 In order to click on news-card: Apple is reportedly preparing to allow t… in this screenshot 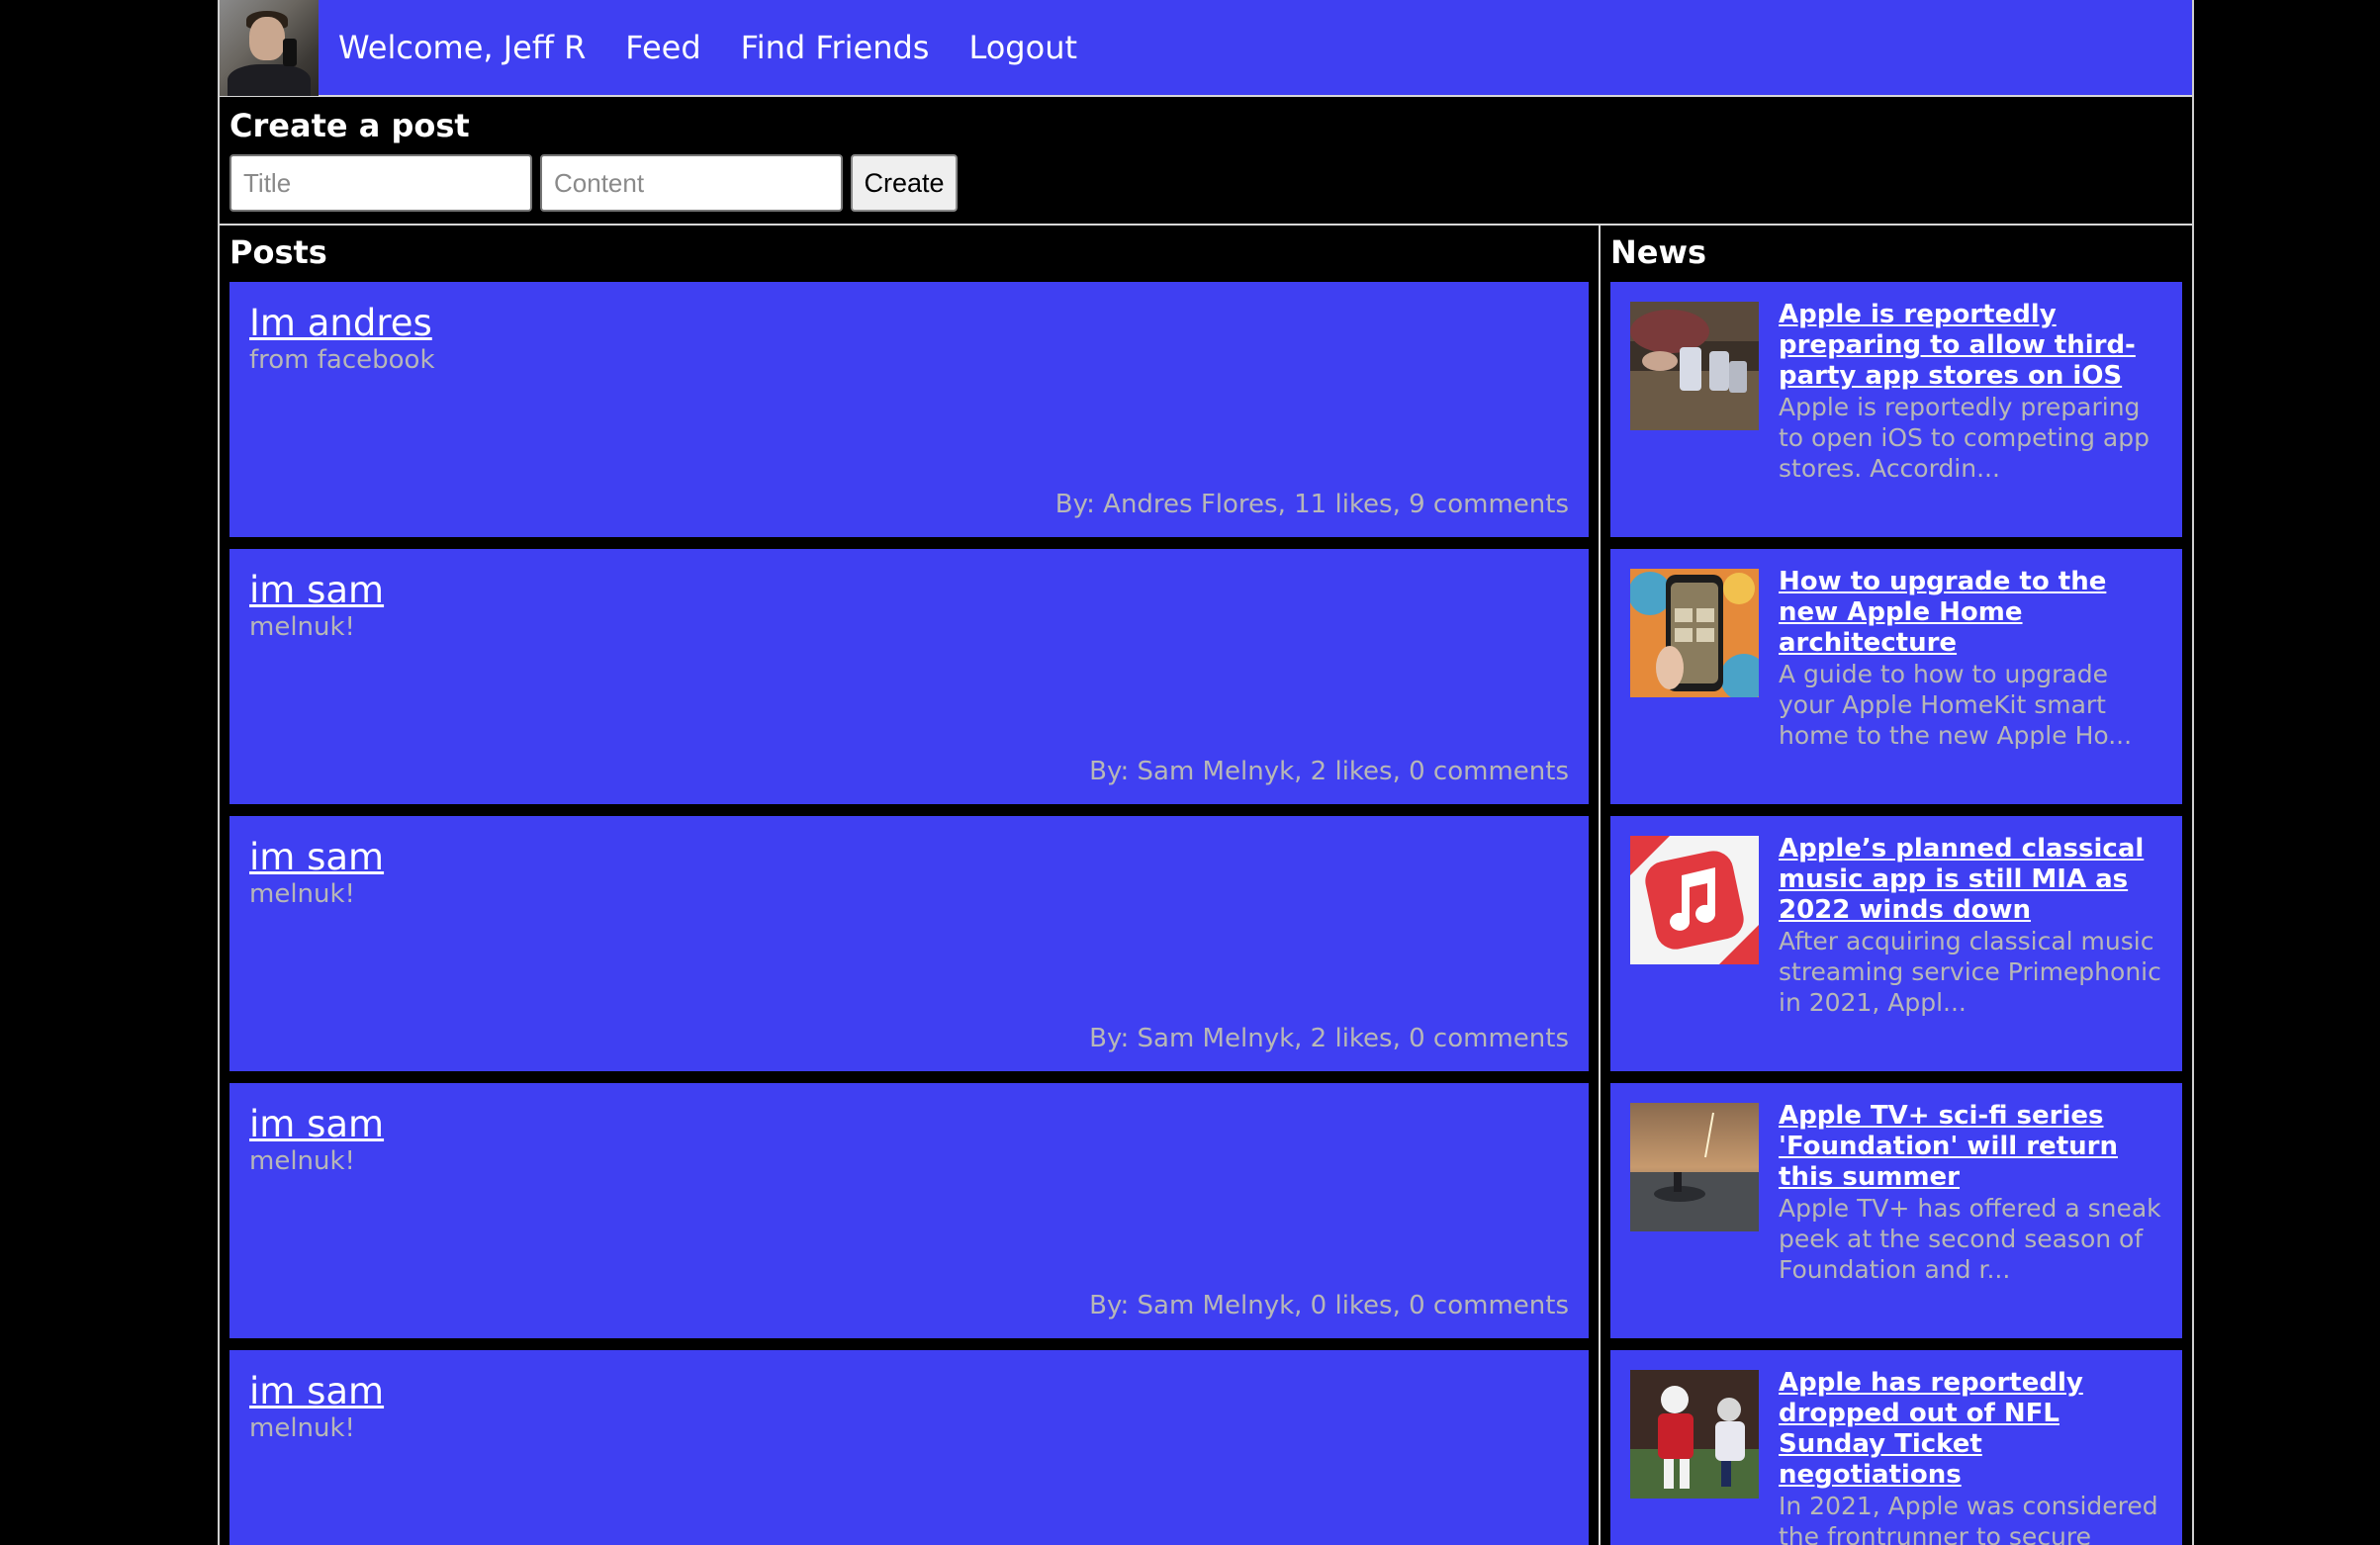, I will do `click(1896, 409)`.